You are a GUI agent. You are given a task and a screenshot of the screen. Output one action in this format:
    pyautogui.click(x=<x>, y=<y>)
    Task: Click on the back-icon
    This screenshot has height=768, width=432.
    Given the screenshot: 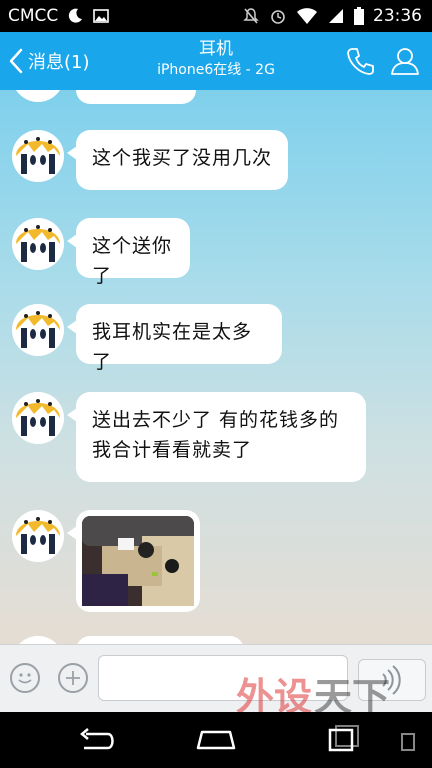 What is the action you would take?
    pyautogui.click(x=96, y=740)
    